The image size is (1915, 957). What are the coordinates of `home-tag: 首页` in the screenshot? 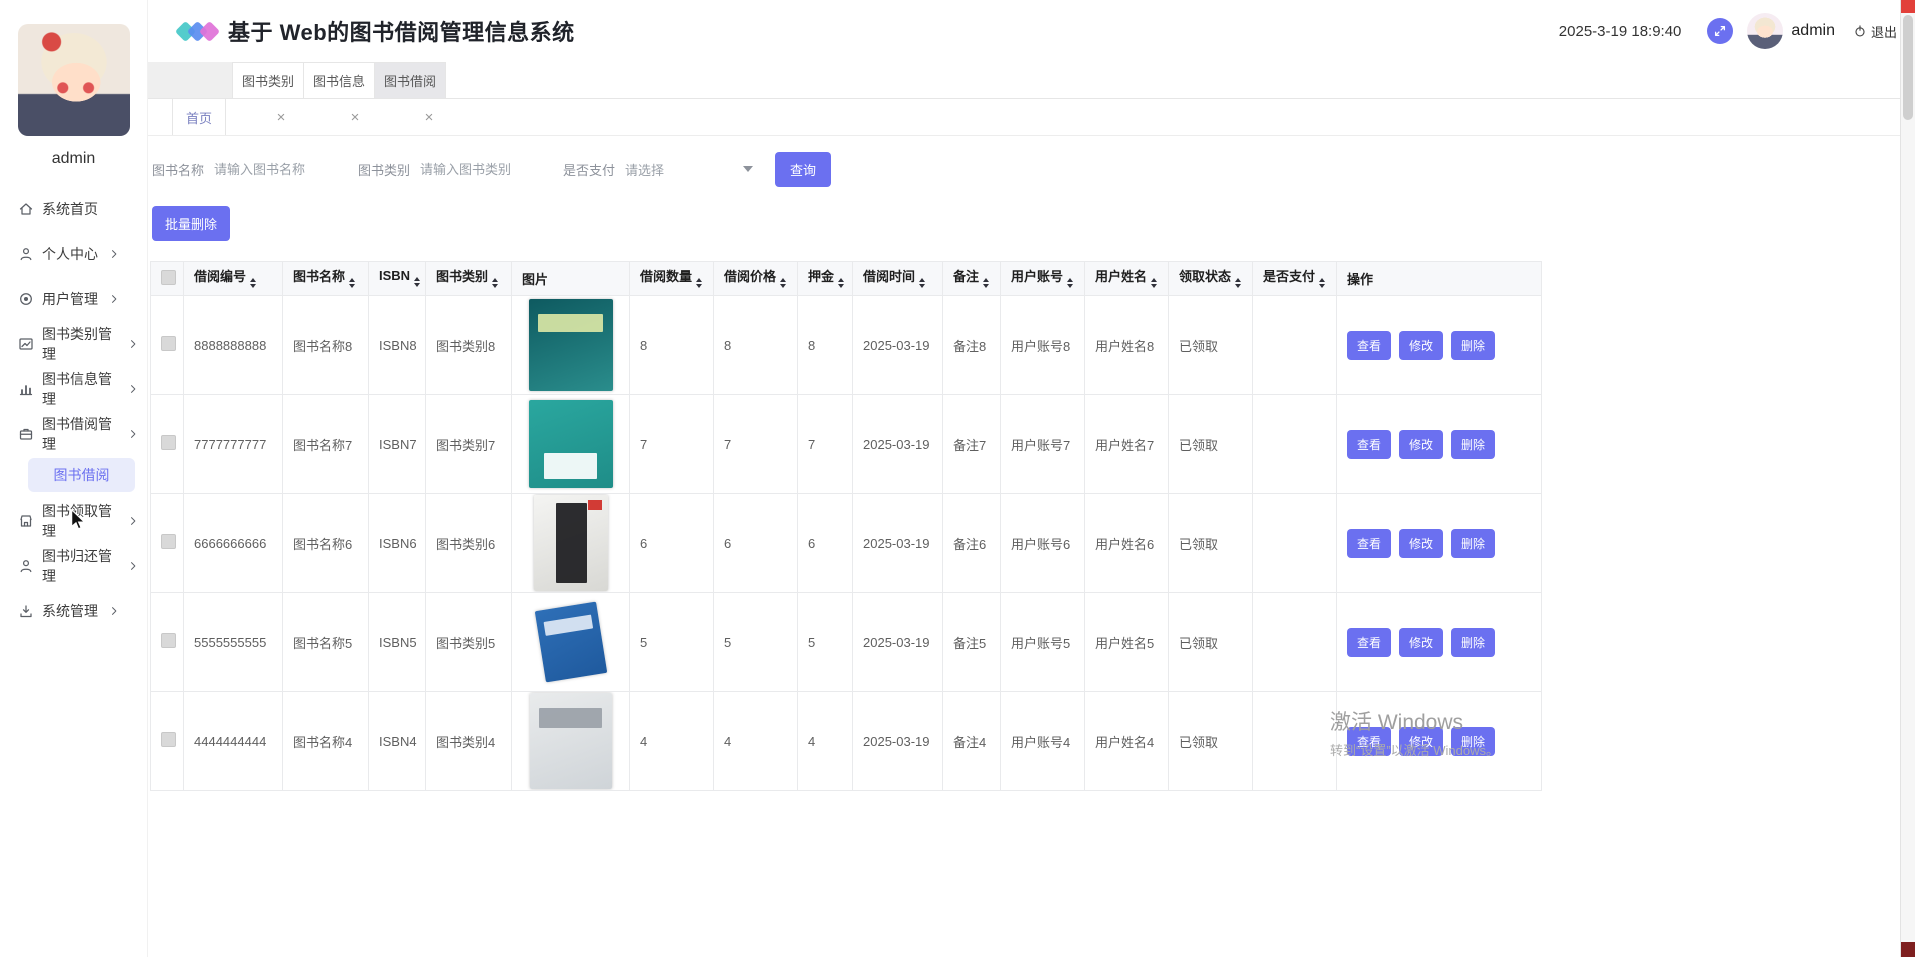 It's located at (199, 117).